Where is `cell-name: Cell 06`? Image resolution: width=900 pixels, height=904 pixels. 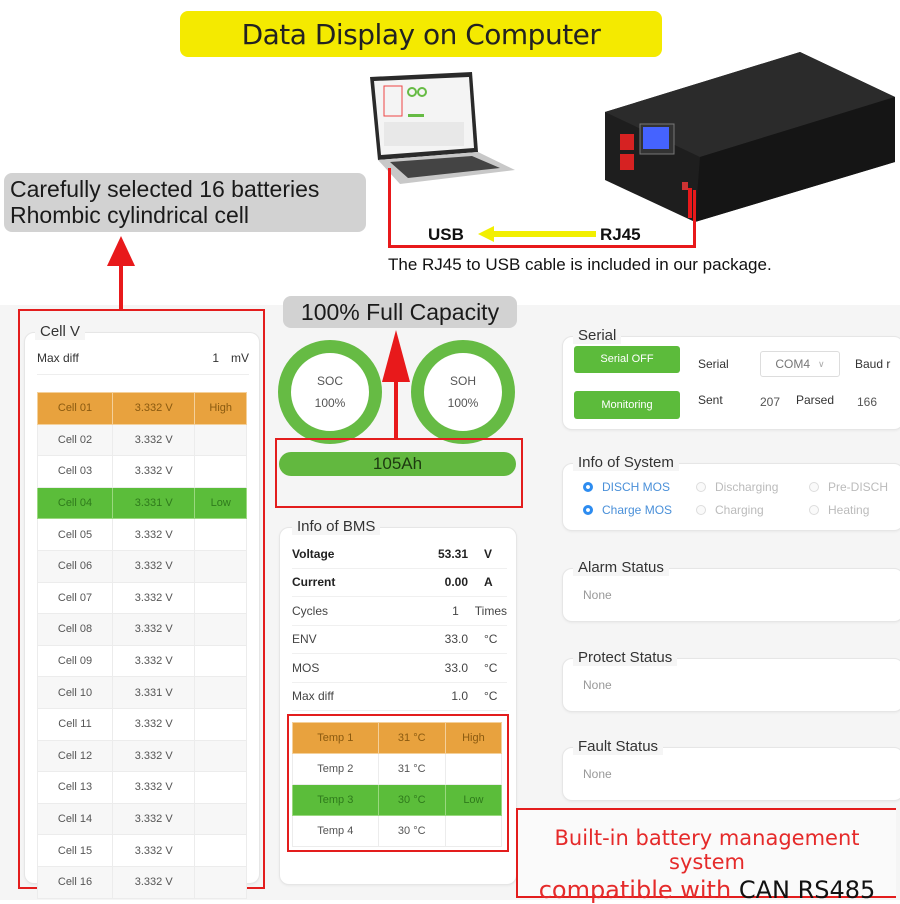
cell-name: Cell 06 is located at coordinates (75, 566).